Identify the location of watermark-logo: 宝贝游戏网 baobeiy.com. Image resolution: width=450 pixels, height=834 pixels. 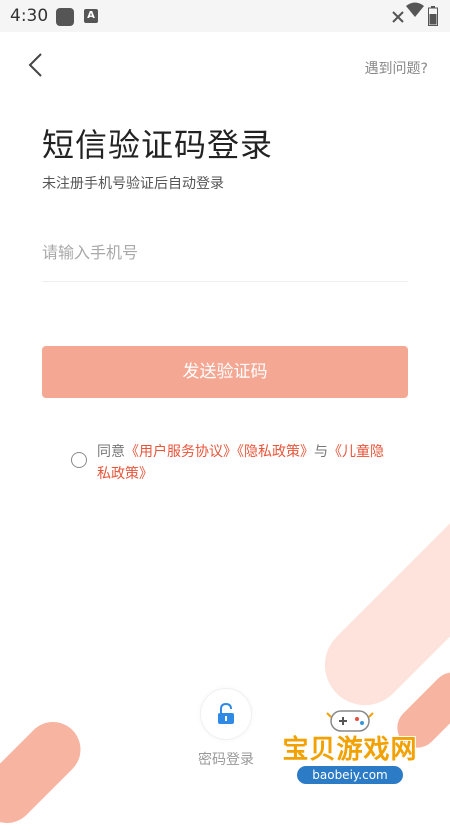
(350, 750).